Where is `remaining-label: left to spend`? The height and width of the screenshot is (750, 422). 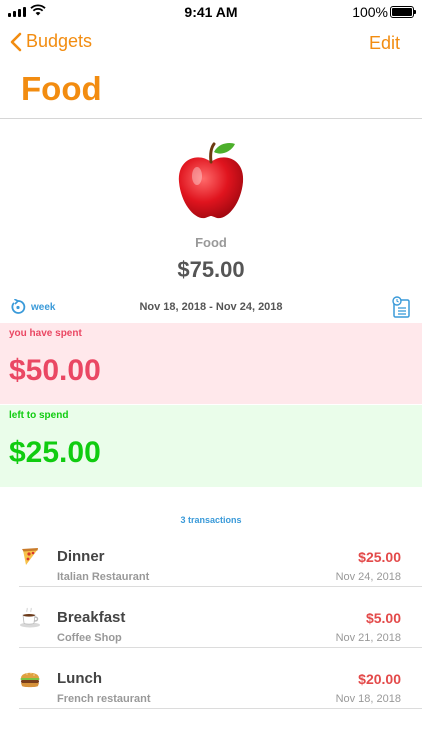
remaining-label: left to spend is located at coordinates (39, 415).